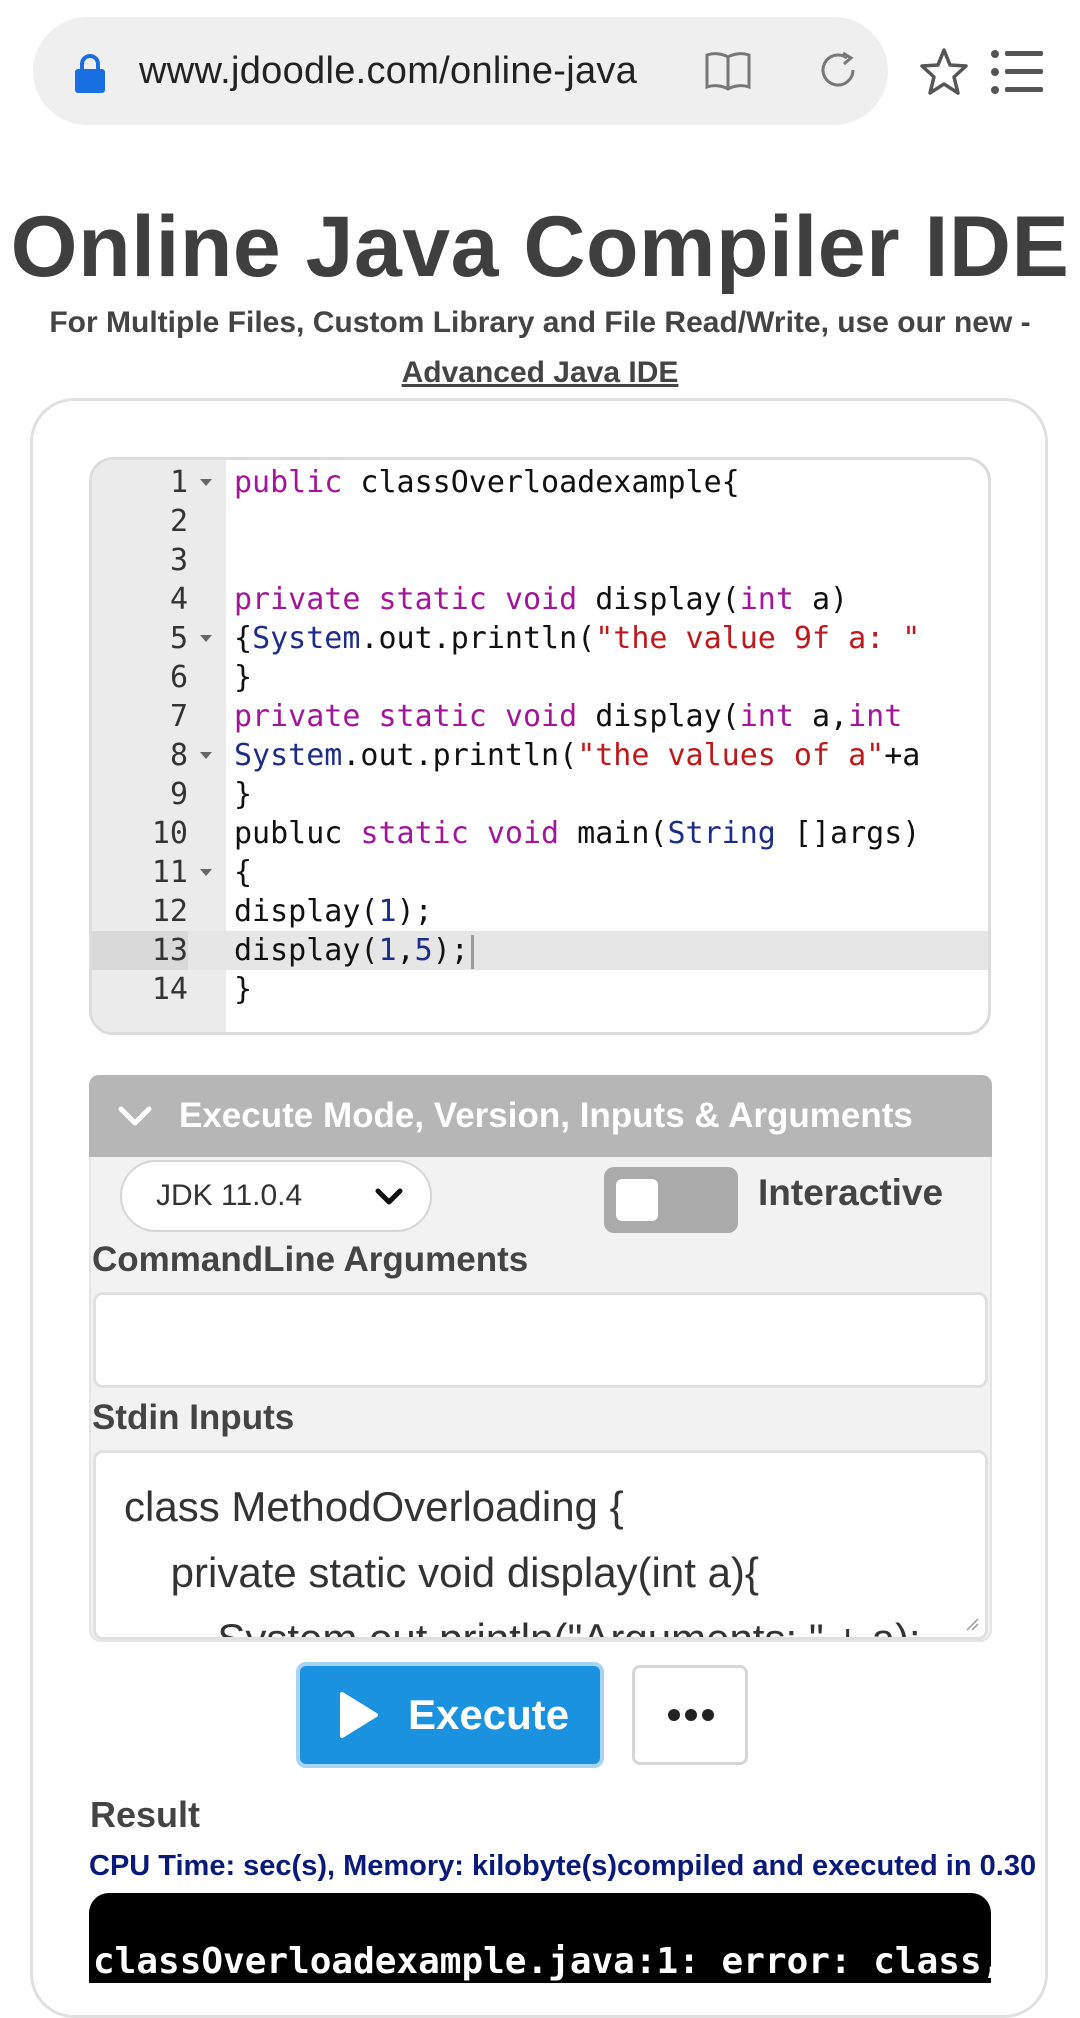  Describe the element at coordinates (540, 247) in the screenshot. I see `page-title: Online Java Compiler IDE` at that location.